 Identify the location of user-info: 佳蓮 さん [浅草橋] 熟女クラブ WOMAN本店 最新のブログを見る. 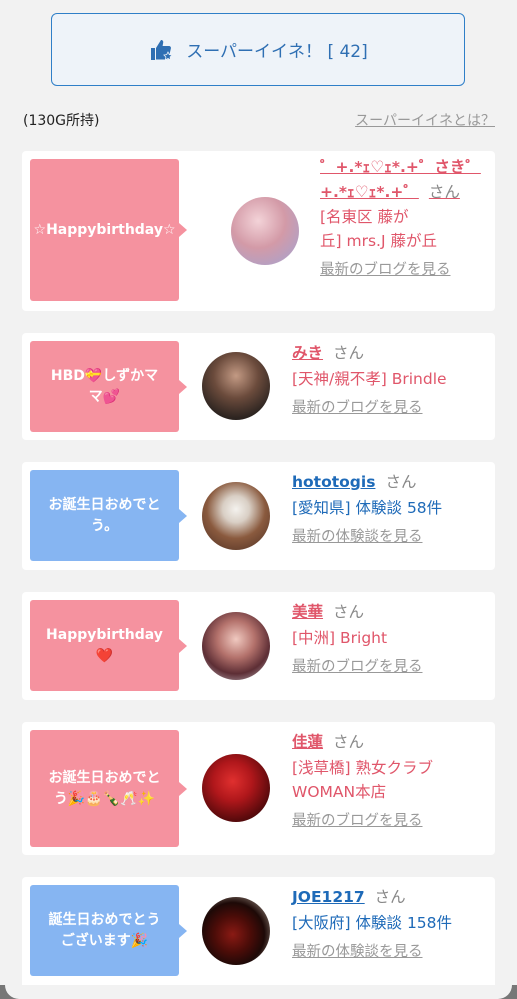
(392, 781).